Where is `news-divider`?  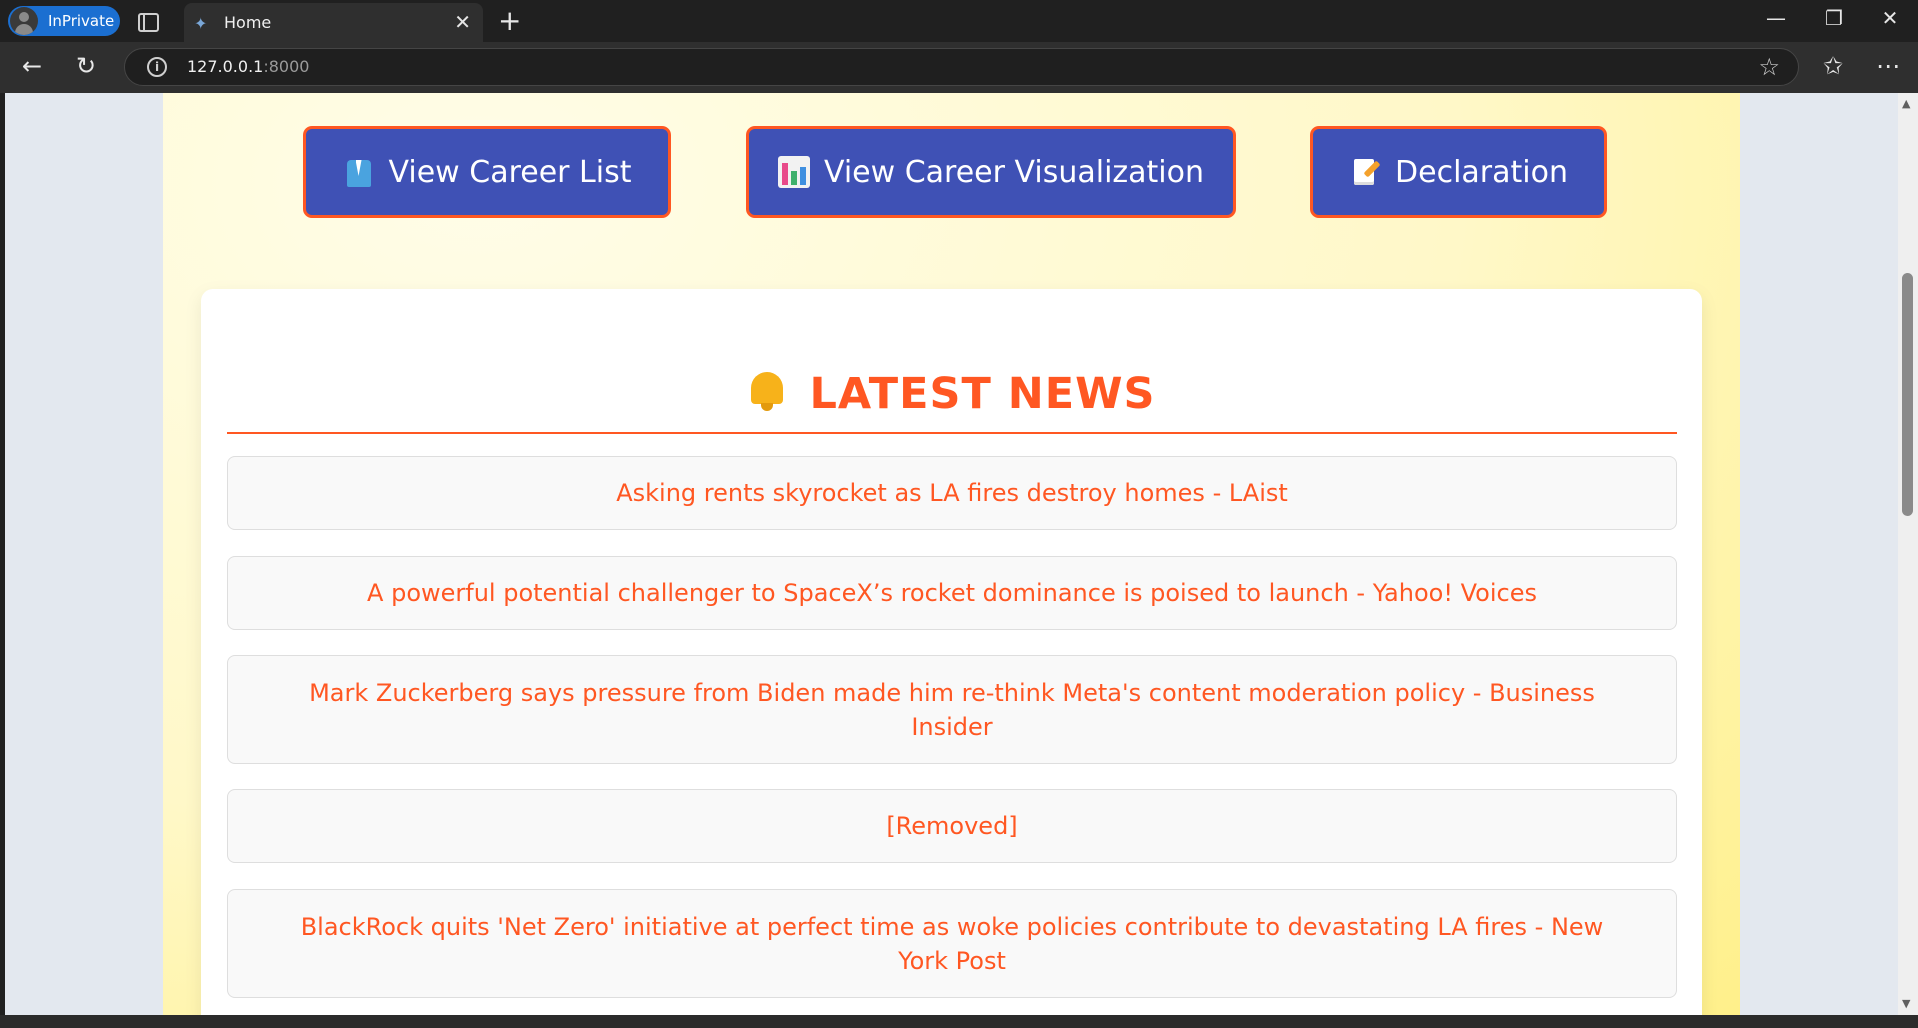
news-divider is located at coordinates (952, 433).